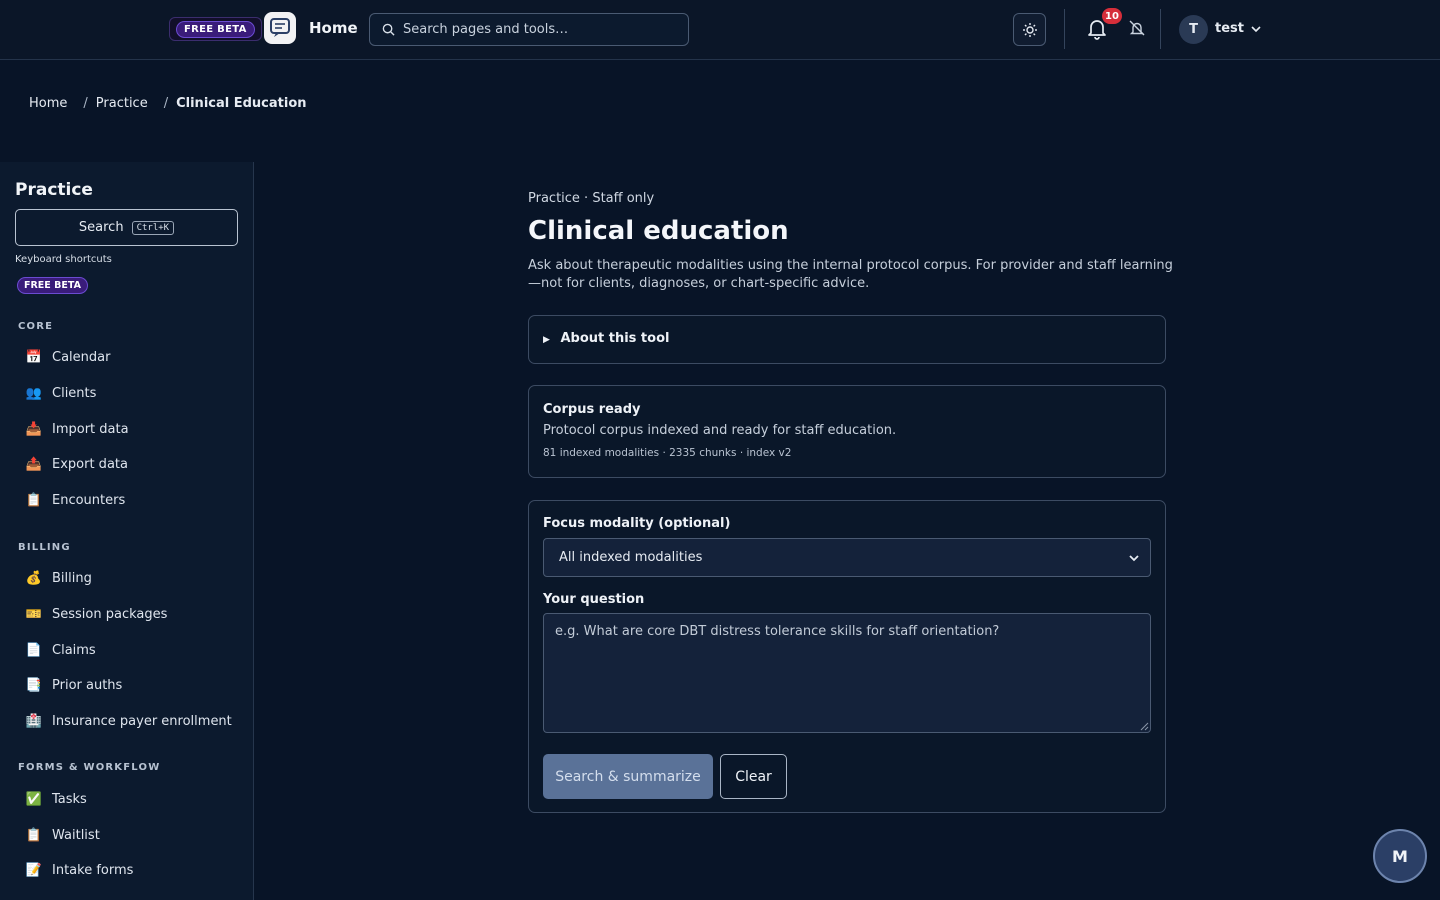 This screenshot has width=1440, height=900. I want to click on sidebar-search-label: Search, so click(101, 227).